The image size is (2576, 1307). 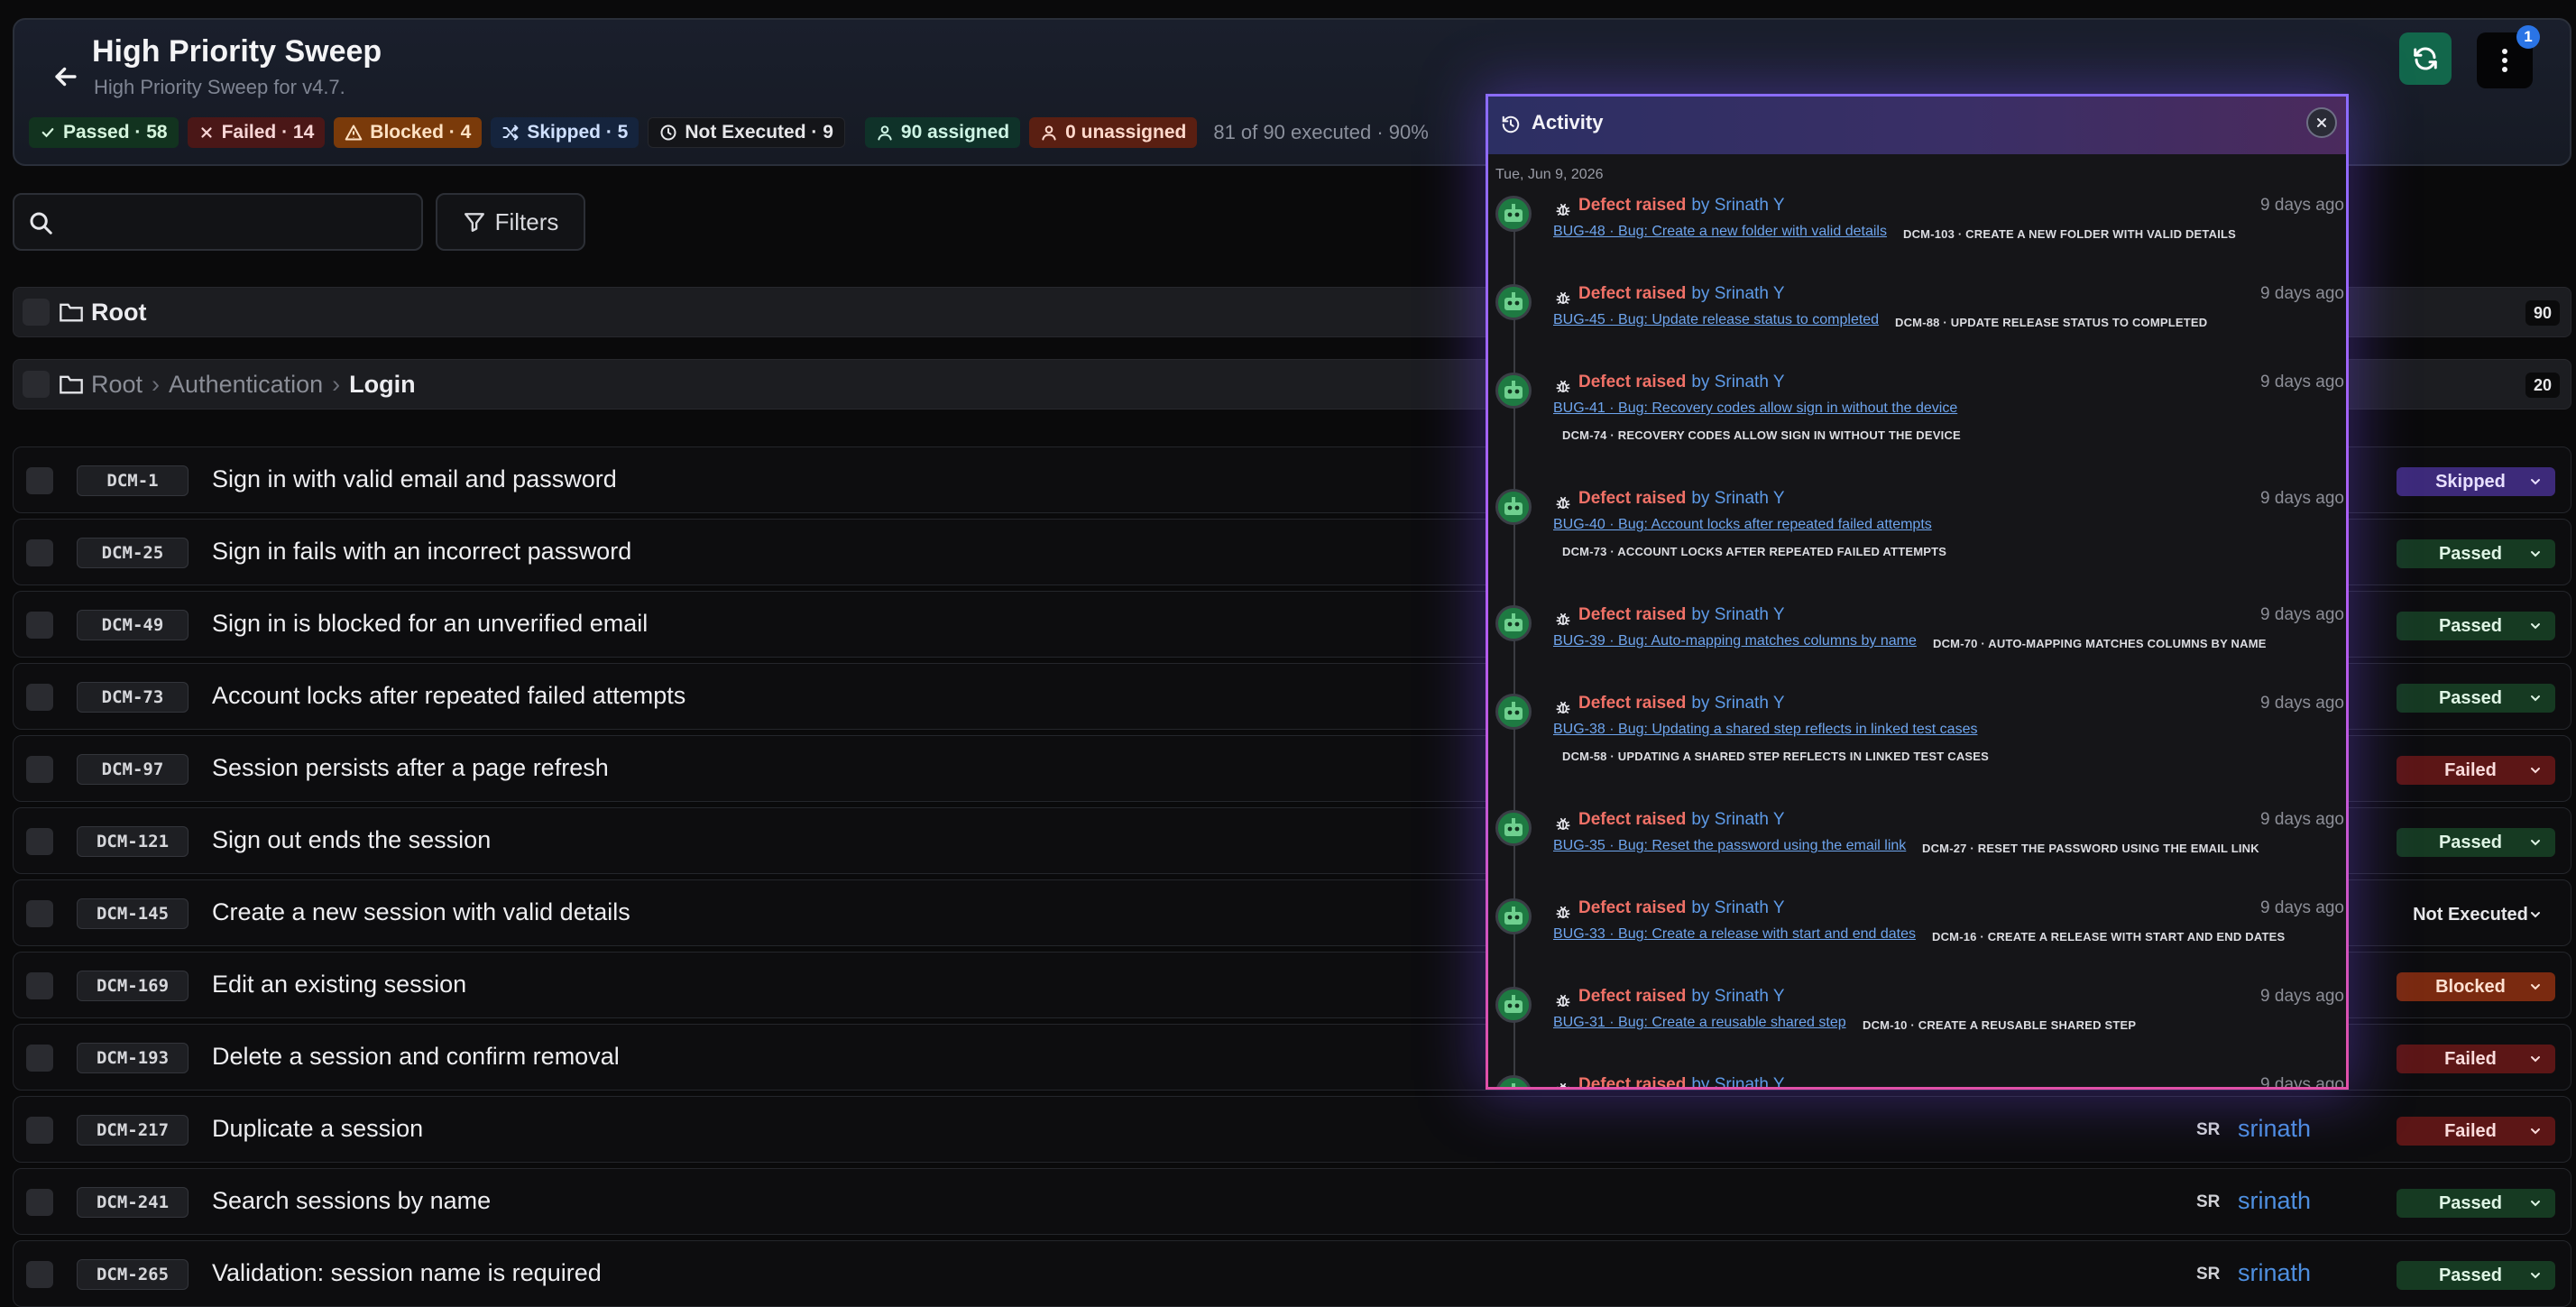 What do you see at coordinates (1321, 132) in the screenshot?
I see `executed-summary: 81 of 90 executed · 90%` at bounding box center [1321, 132].